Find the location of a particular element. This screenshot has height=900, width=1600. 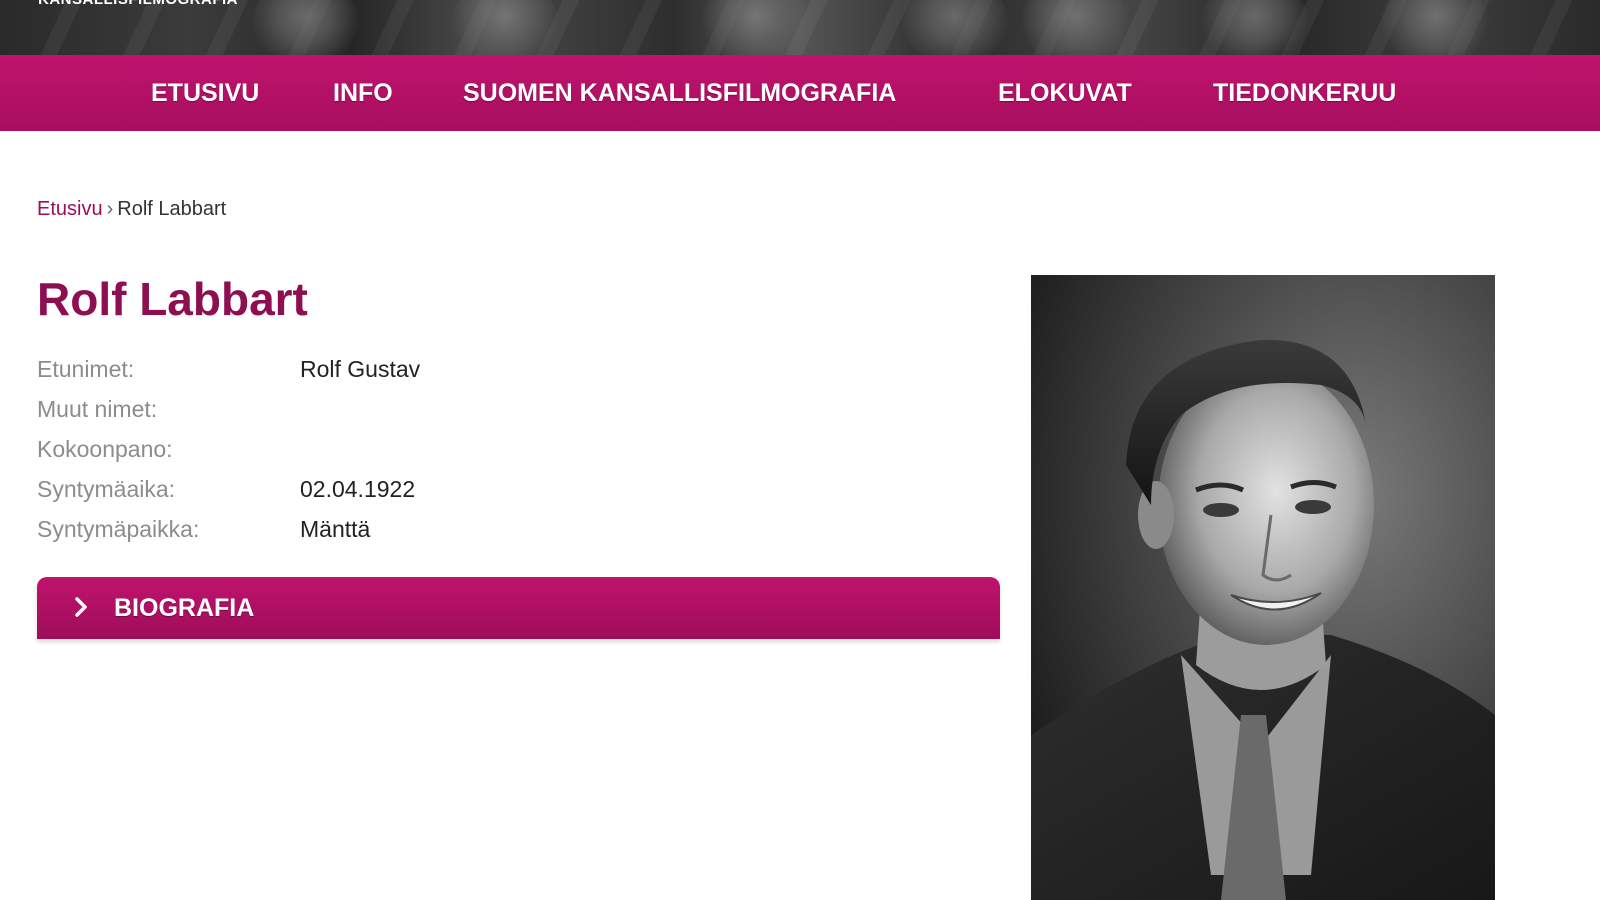

breadcrumb-current: Rolf Labbart is located at coordinates (172, 209).